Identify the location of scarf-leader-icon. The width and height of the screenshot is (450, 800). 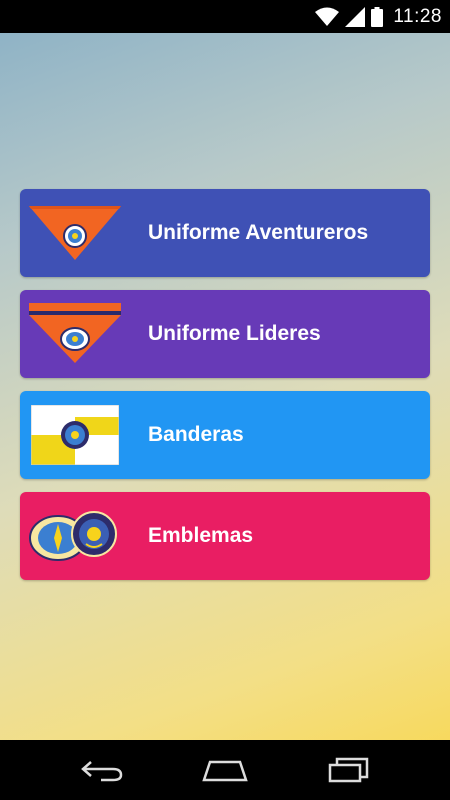
(75, 334).